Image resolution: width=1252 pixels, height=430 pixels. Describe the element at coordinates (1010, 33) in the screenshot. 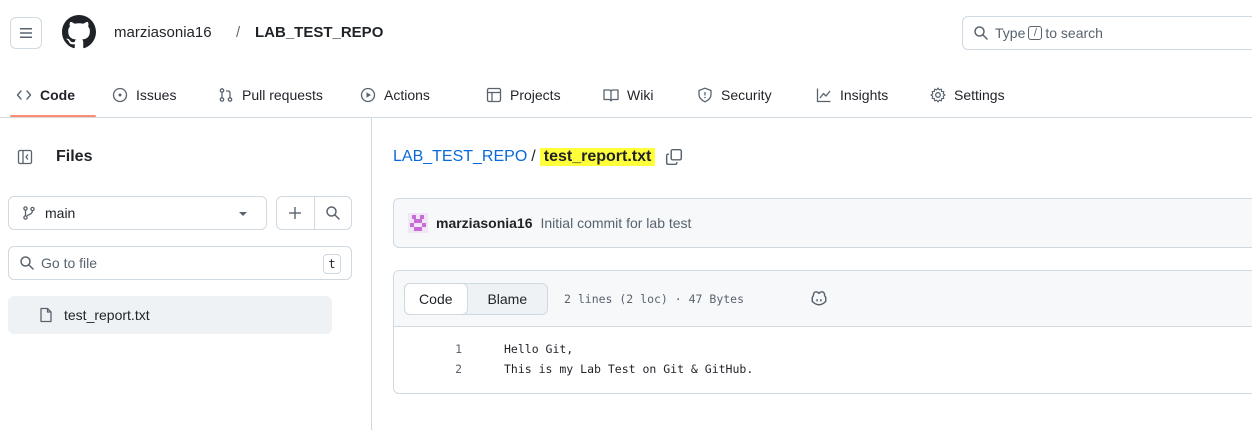

I see `search-placeholder-prefix: Type` at that location.